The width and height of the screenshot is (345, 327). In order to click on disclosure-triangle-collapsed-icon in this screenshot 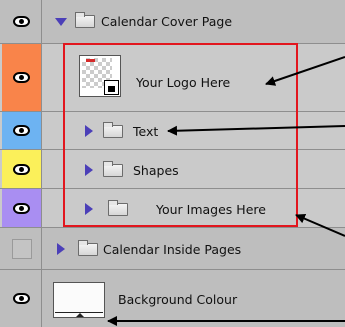, I will do `click(61, 249)`.